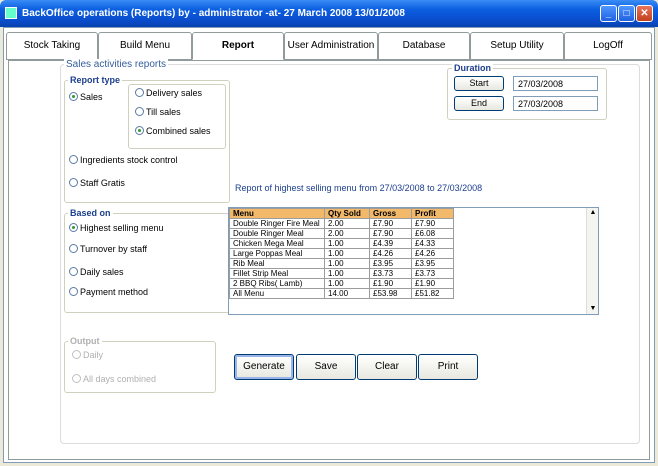  What do you see at coordinates (52, 46) in the screenshot?
I see `tab-stock-taking: Stock Taking` at bounding box center [52, 46].